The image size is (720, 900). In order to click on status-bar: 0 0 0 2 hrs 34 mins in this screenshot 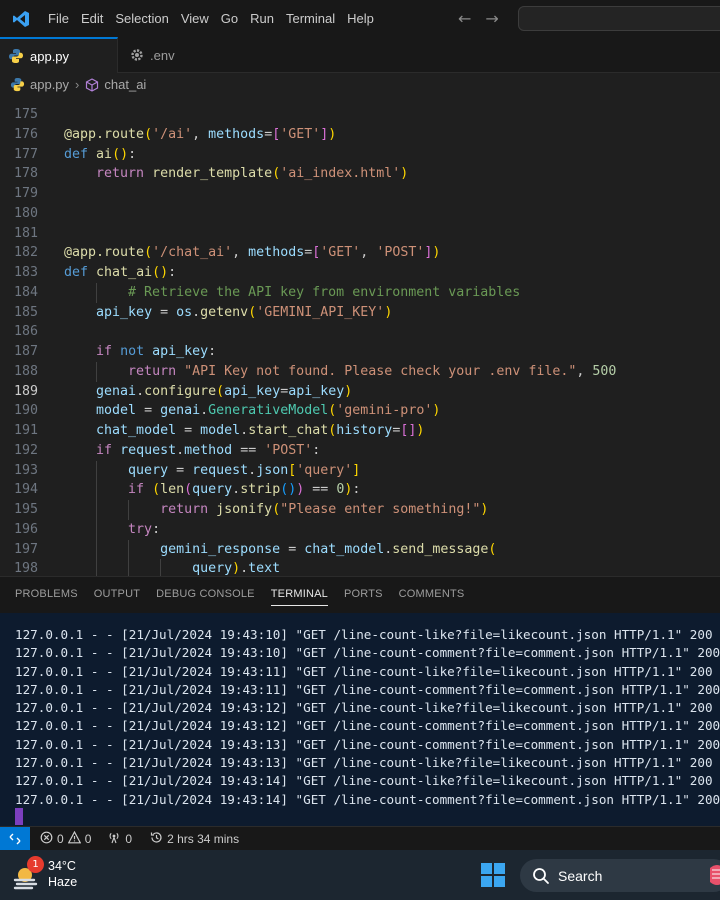, I will do `click(360, 838)`.